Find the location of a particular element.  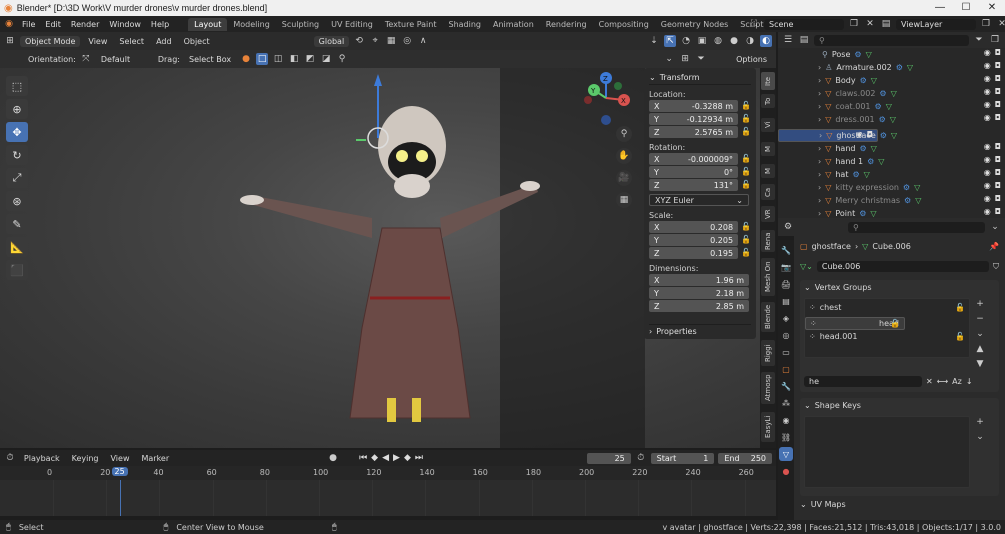

drag-dropdown: Select Box is located at coordinates (210, 59).